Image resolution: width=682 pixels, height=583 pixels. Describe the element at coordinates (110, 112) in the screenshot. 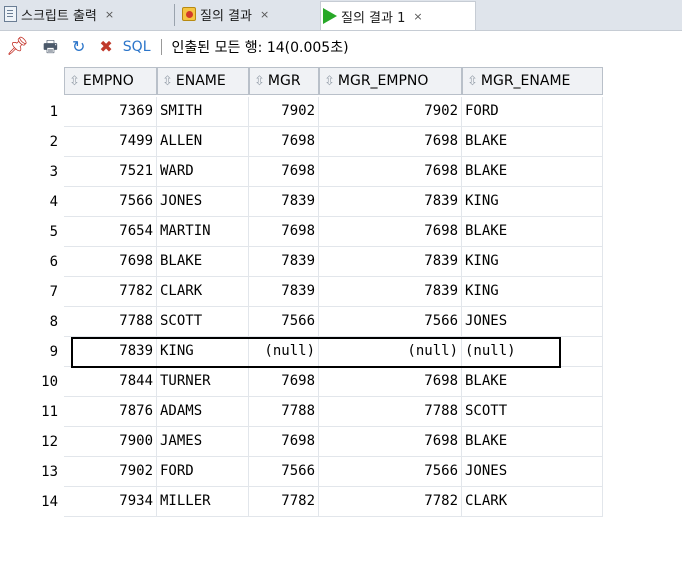

I see `cell-empno: 7369` at that location.